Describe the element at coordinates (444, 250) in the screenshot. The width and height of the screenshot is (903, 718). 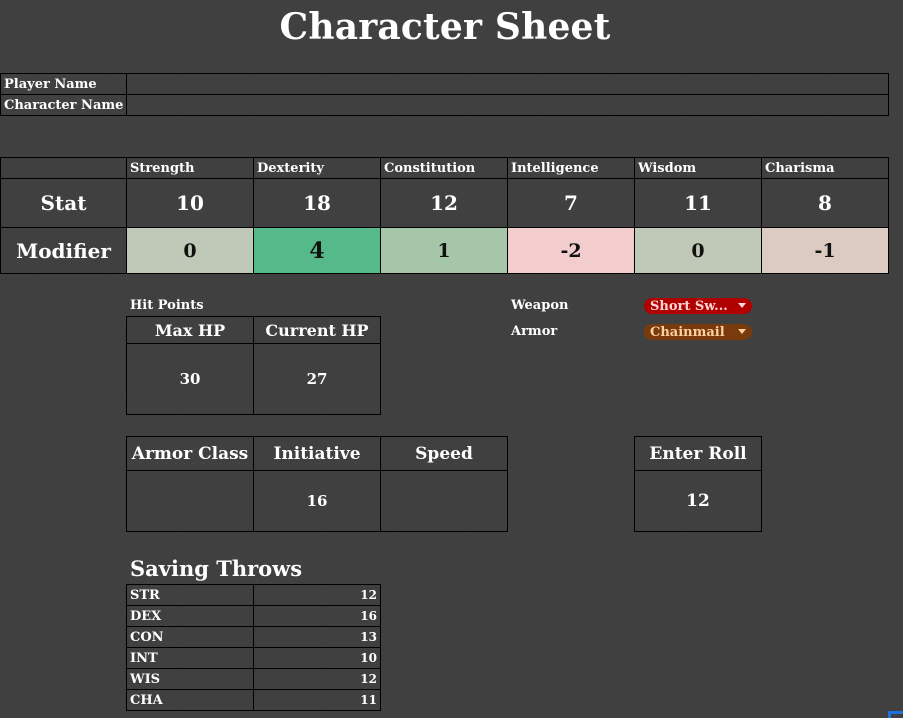
I see `modifier-constitution: 1` at that location.